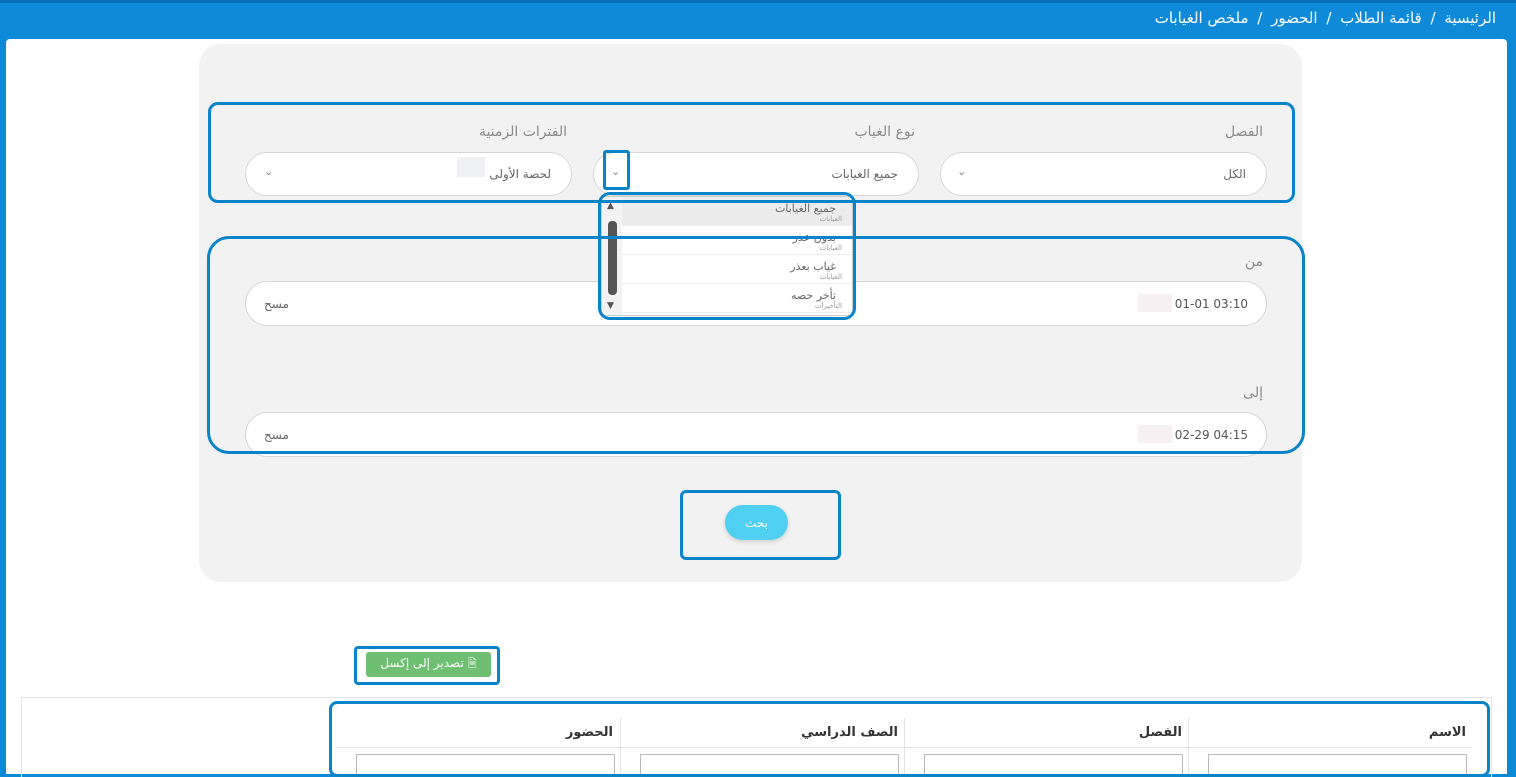  Describe the element at coordinates (727, 211) in the screenshot. I see `dropdown-option: جميع الغيابات الغيابات` at that location.